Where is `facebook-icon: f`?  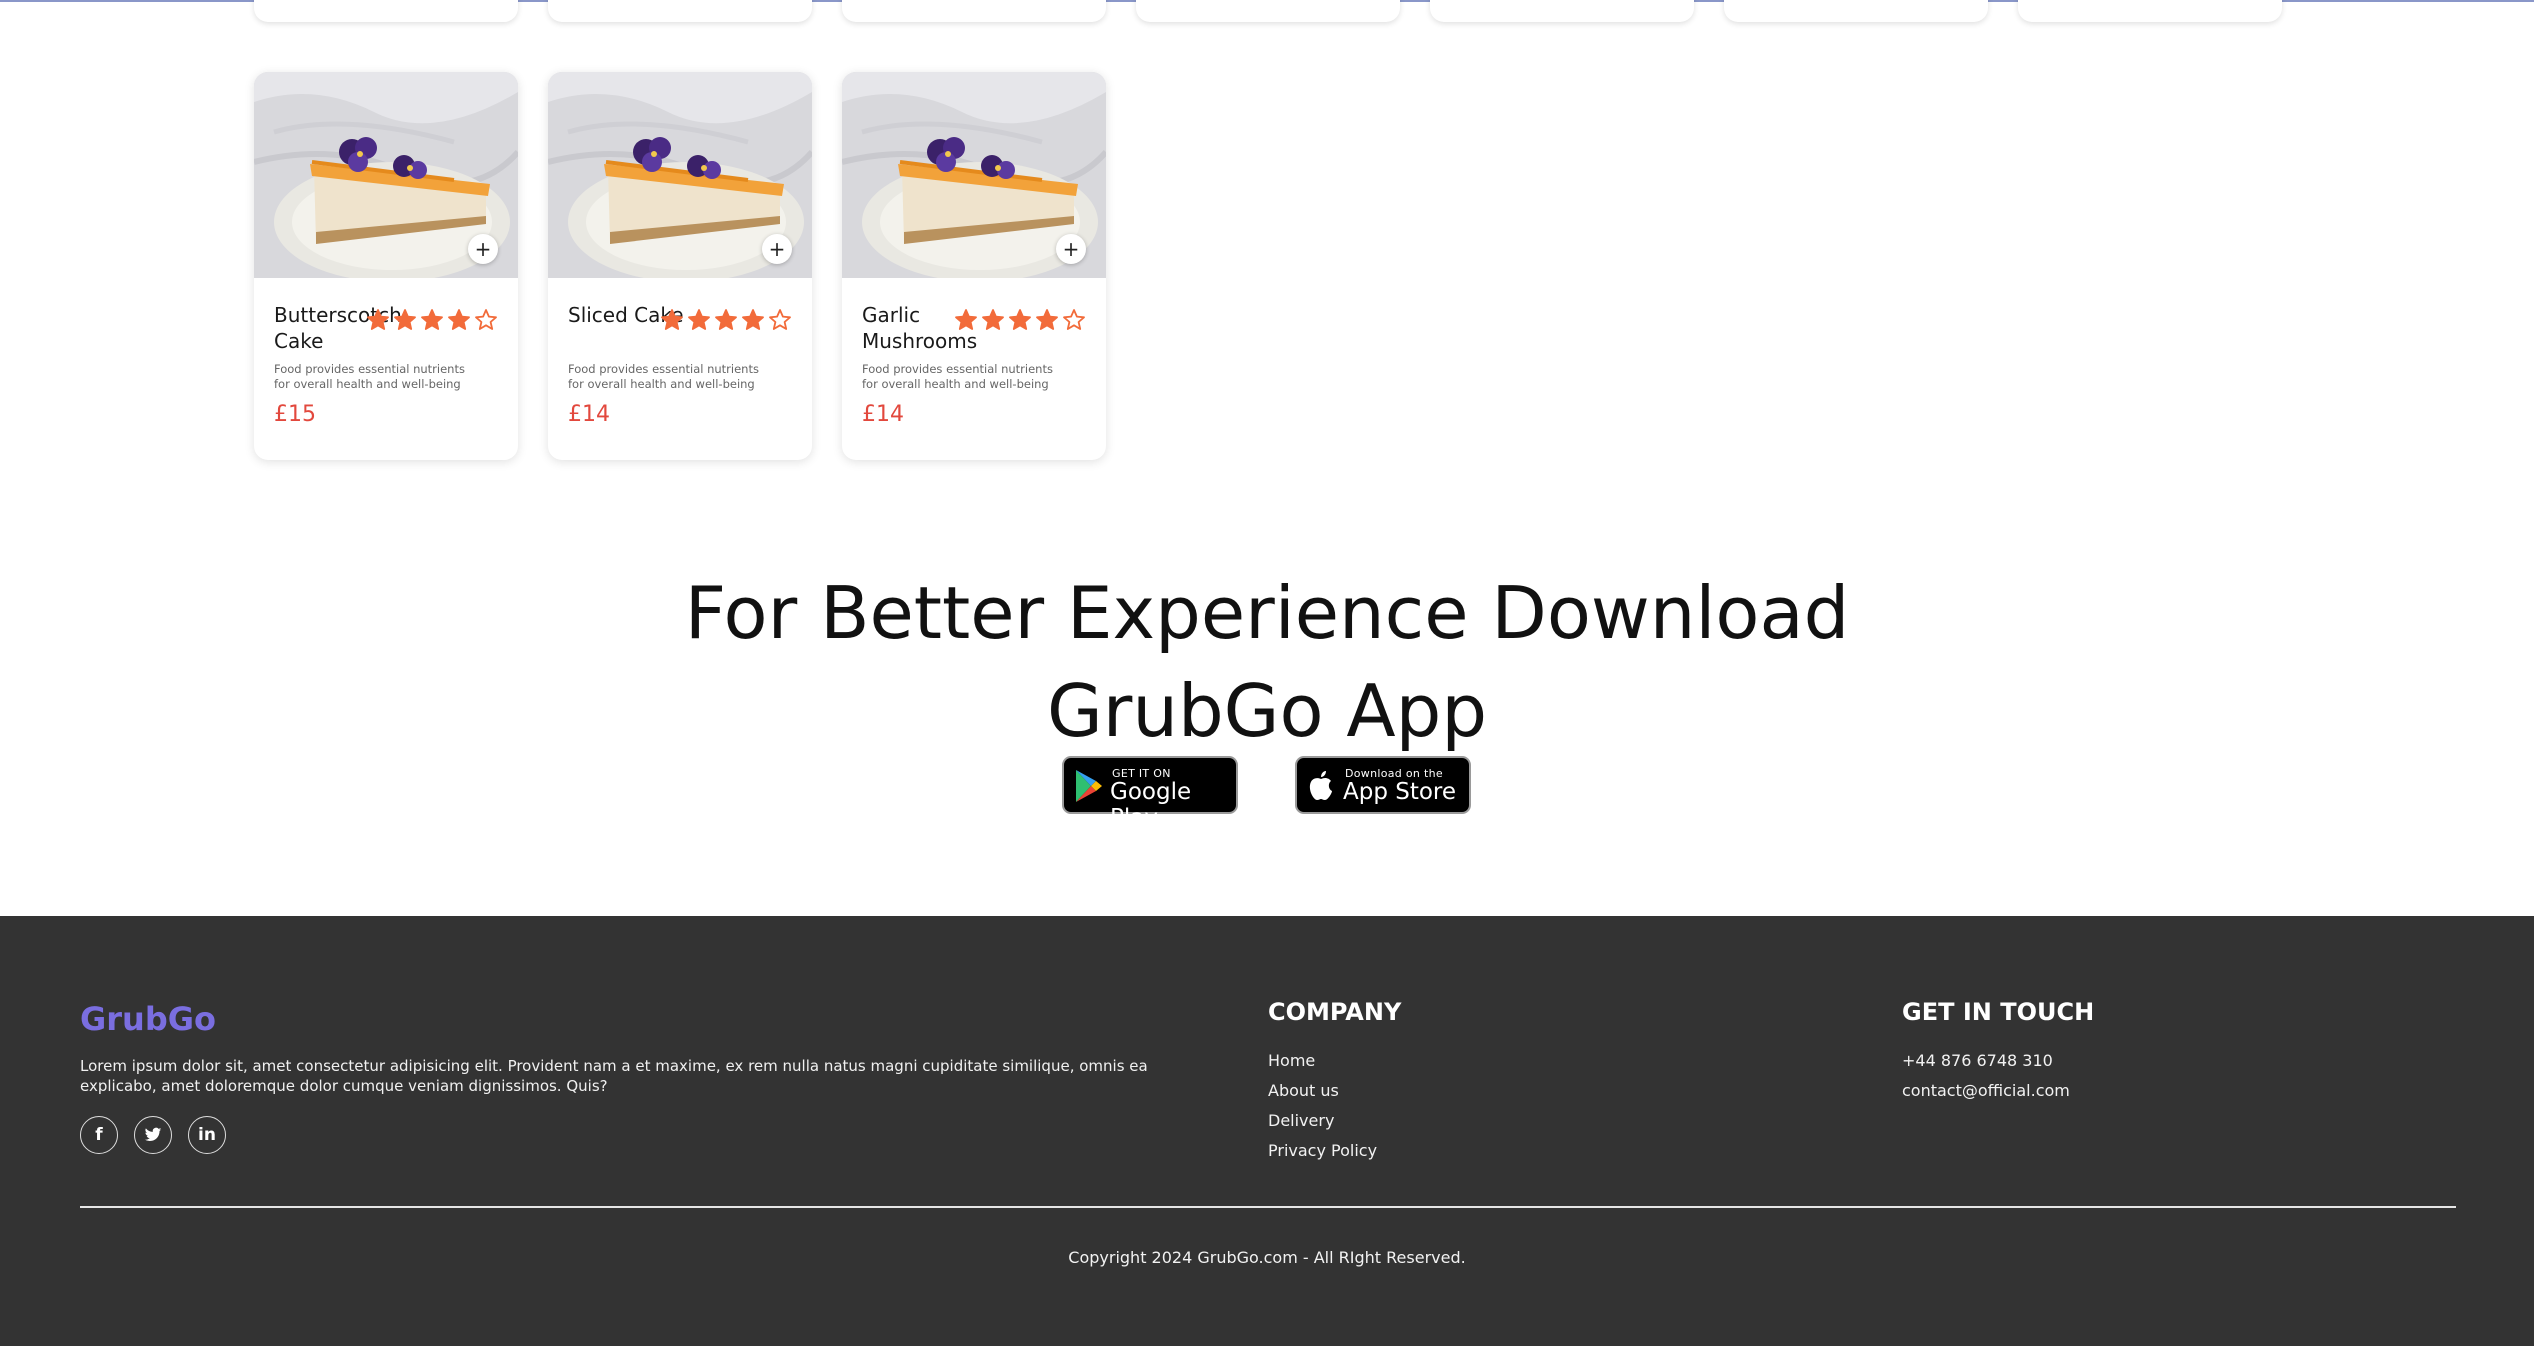
facebook-icon: f is located at coordinates (99, 1135).